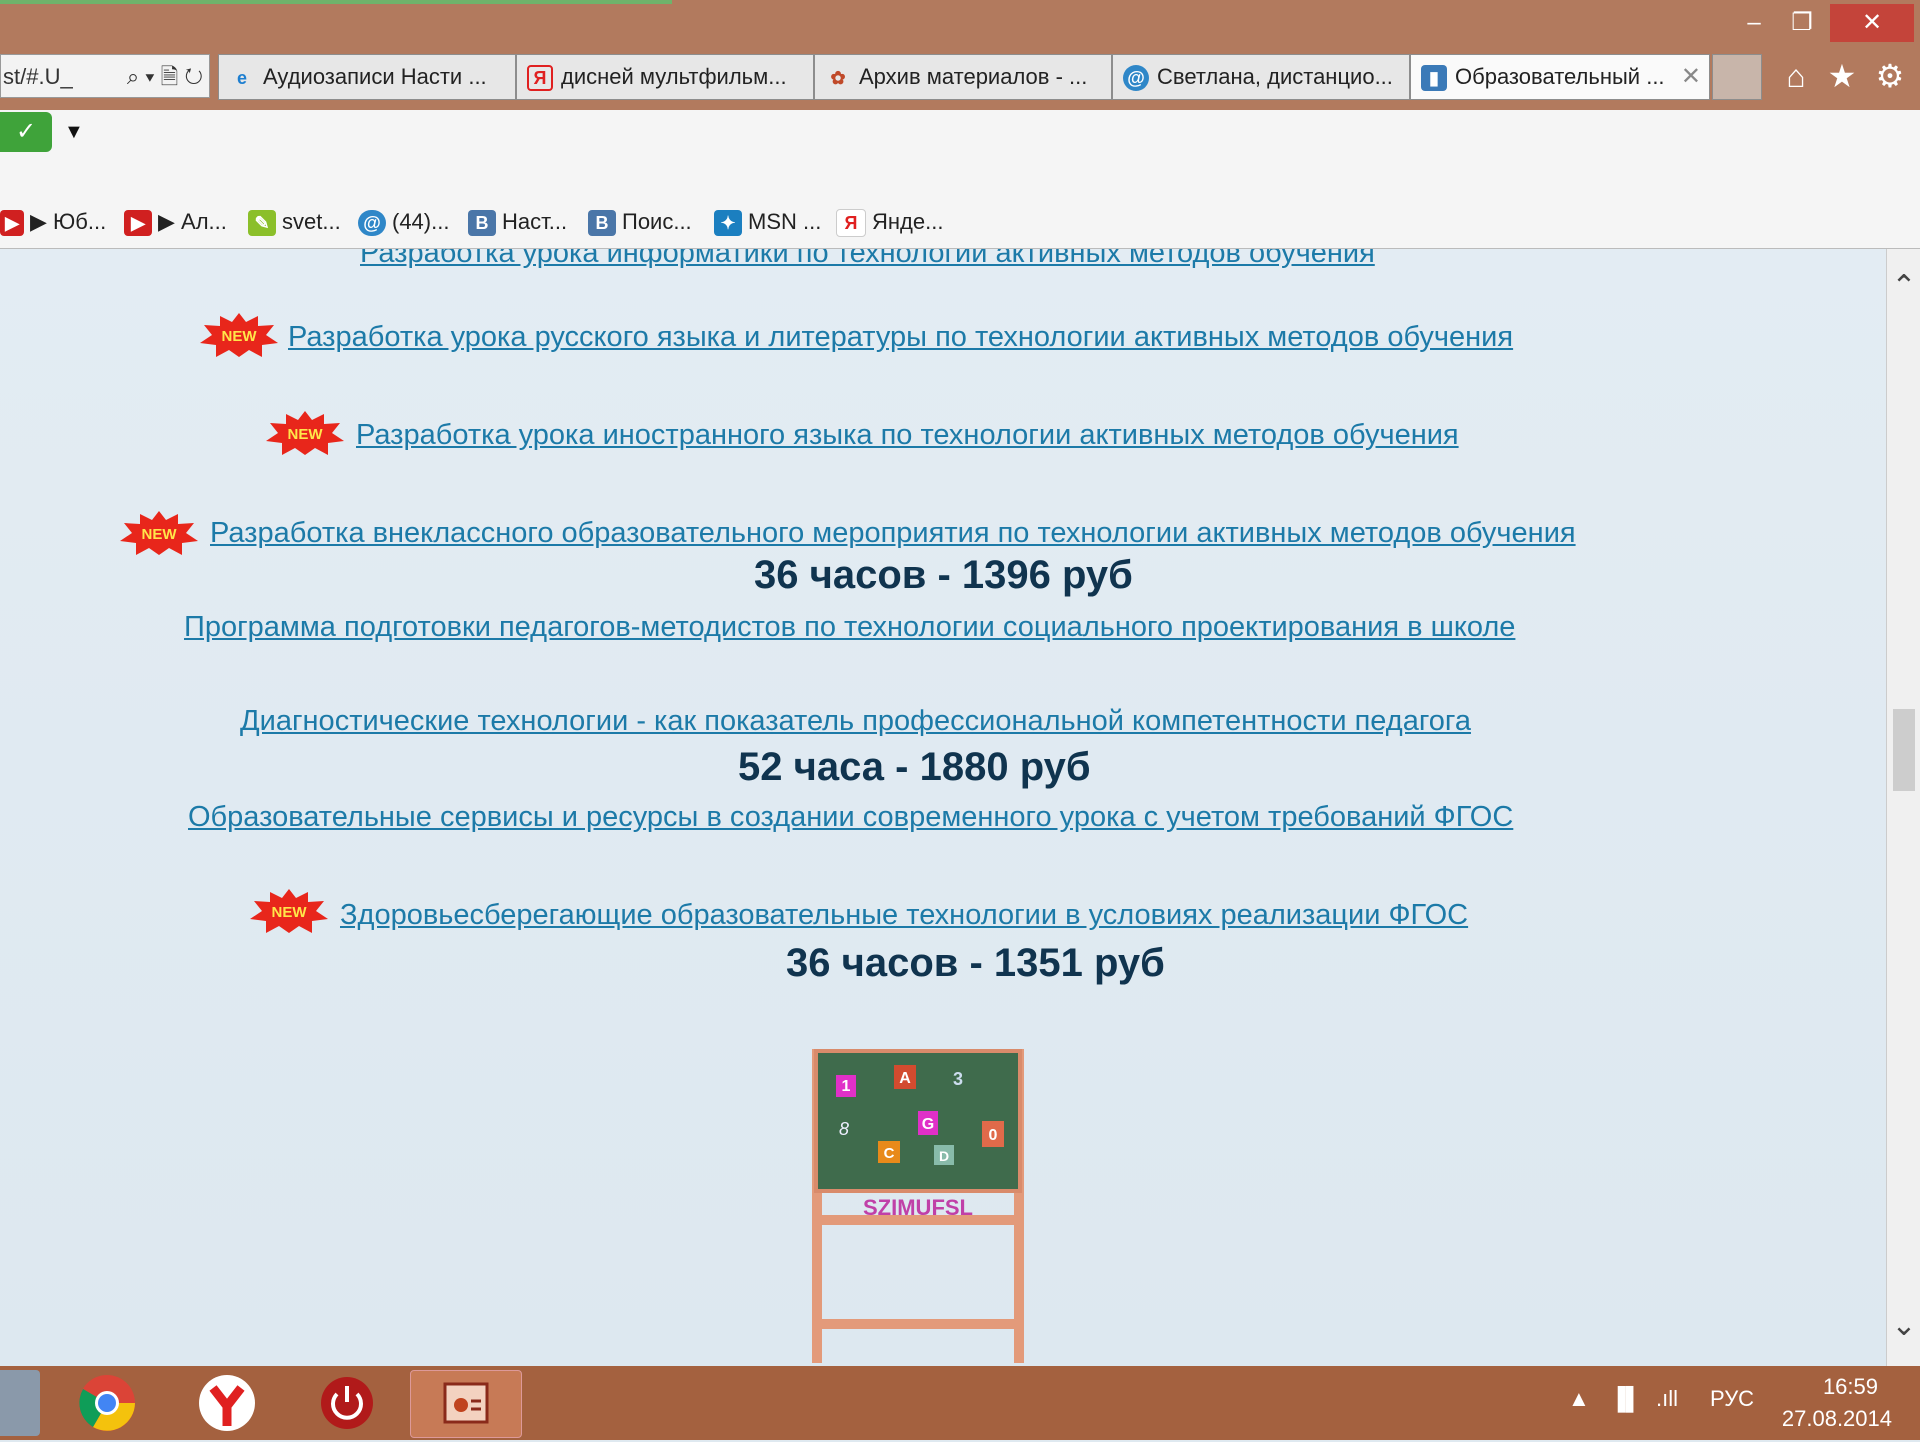 The width and height of the screenshot is (1920, 1442). What do you see at coordinates (1796, 76) in the screenshot?
I see `home-icon: ⌂` at bounding box center [1796, 76].